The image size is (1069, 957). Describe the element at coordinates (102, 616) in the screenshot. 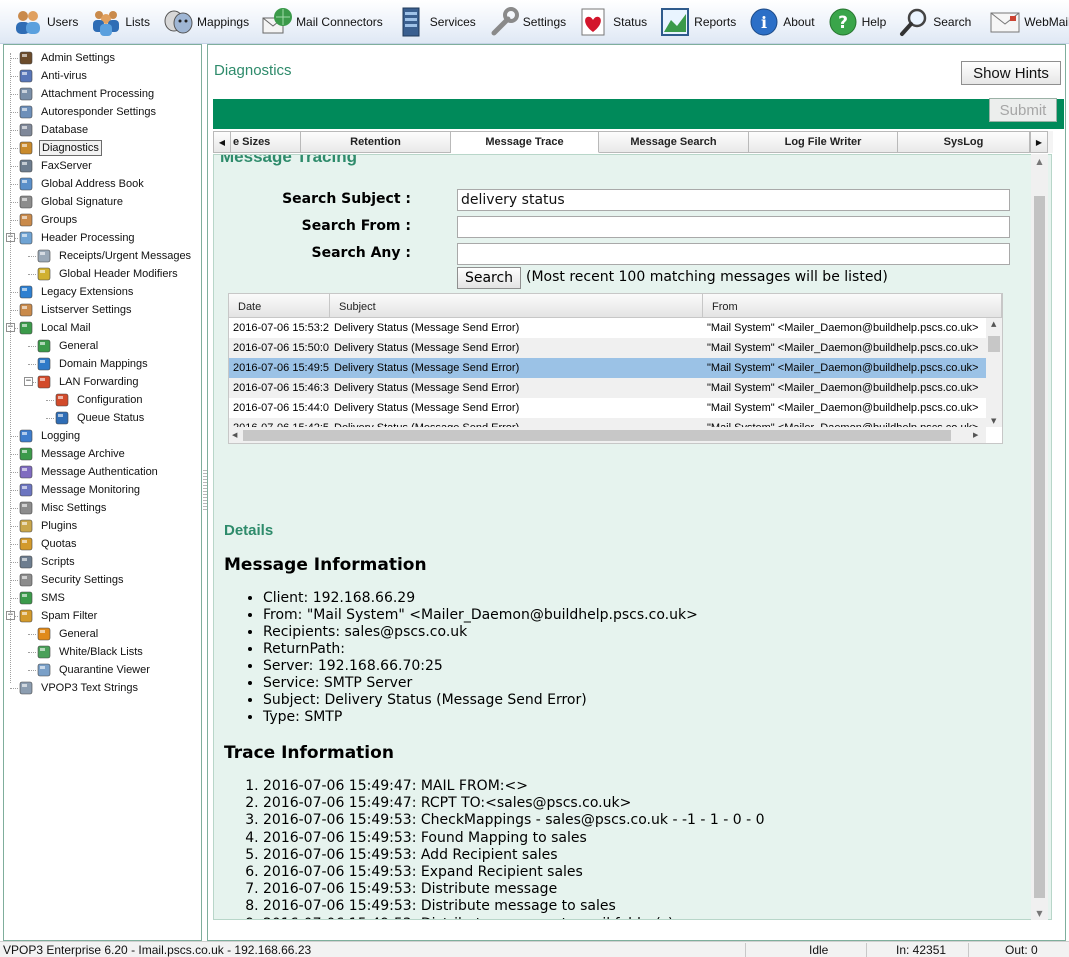

I see `sidebar-item-spam-filter: − Spam Filter` at that location.